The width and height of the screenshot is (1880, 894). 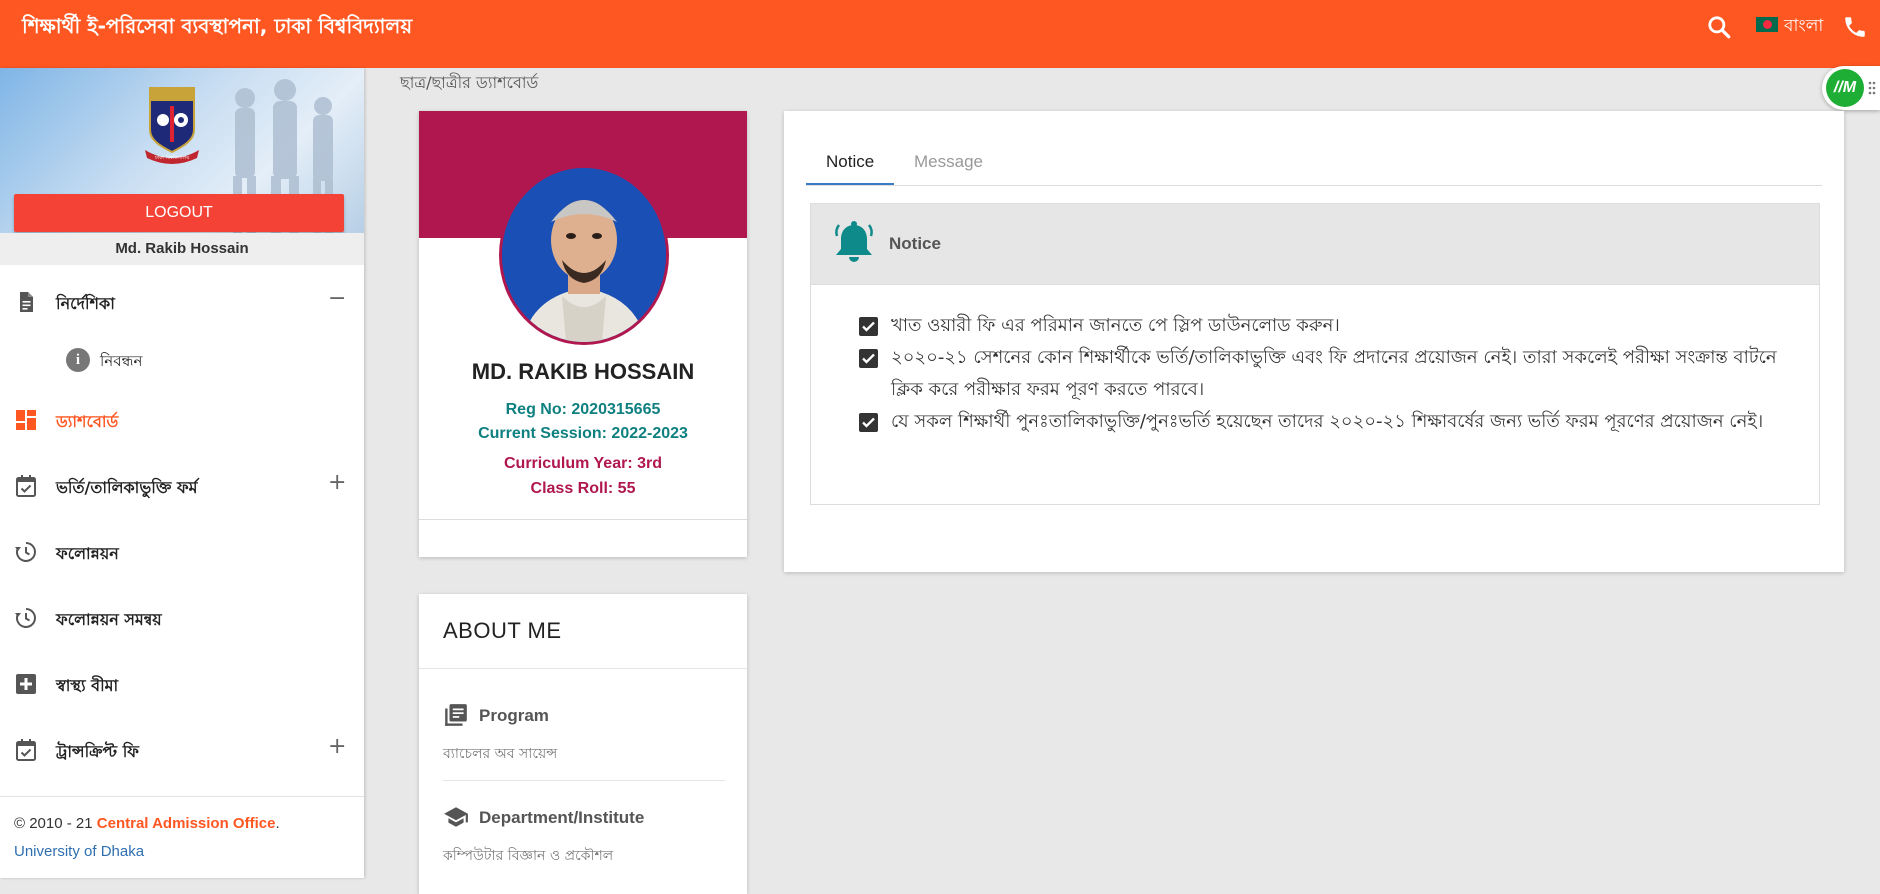 What do you see at coordinates (1315, 244) in the screenshot?
I see `notice-panel-header: Notice` at bounding box center [1315, 244].